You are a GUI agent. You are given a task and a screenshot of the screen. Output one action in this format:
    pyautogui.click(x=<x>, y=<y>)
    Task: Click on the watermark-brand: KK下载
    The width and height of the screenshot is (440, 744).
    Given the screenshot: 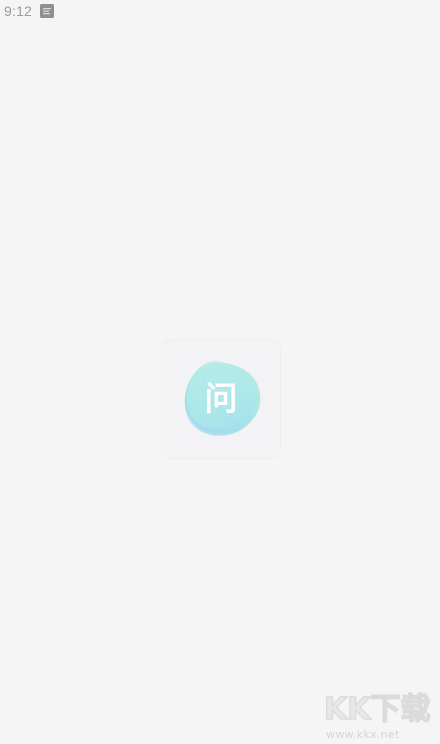 What is the action you would take?
    pyautogui.click(x=377, y=709)
    